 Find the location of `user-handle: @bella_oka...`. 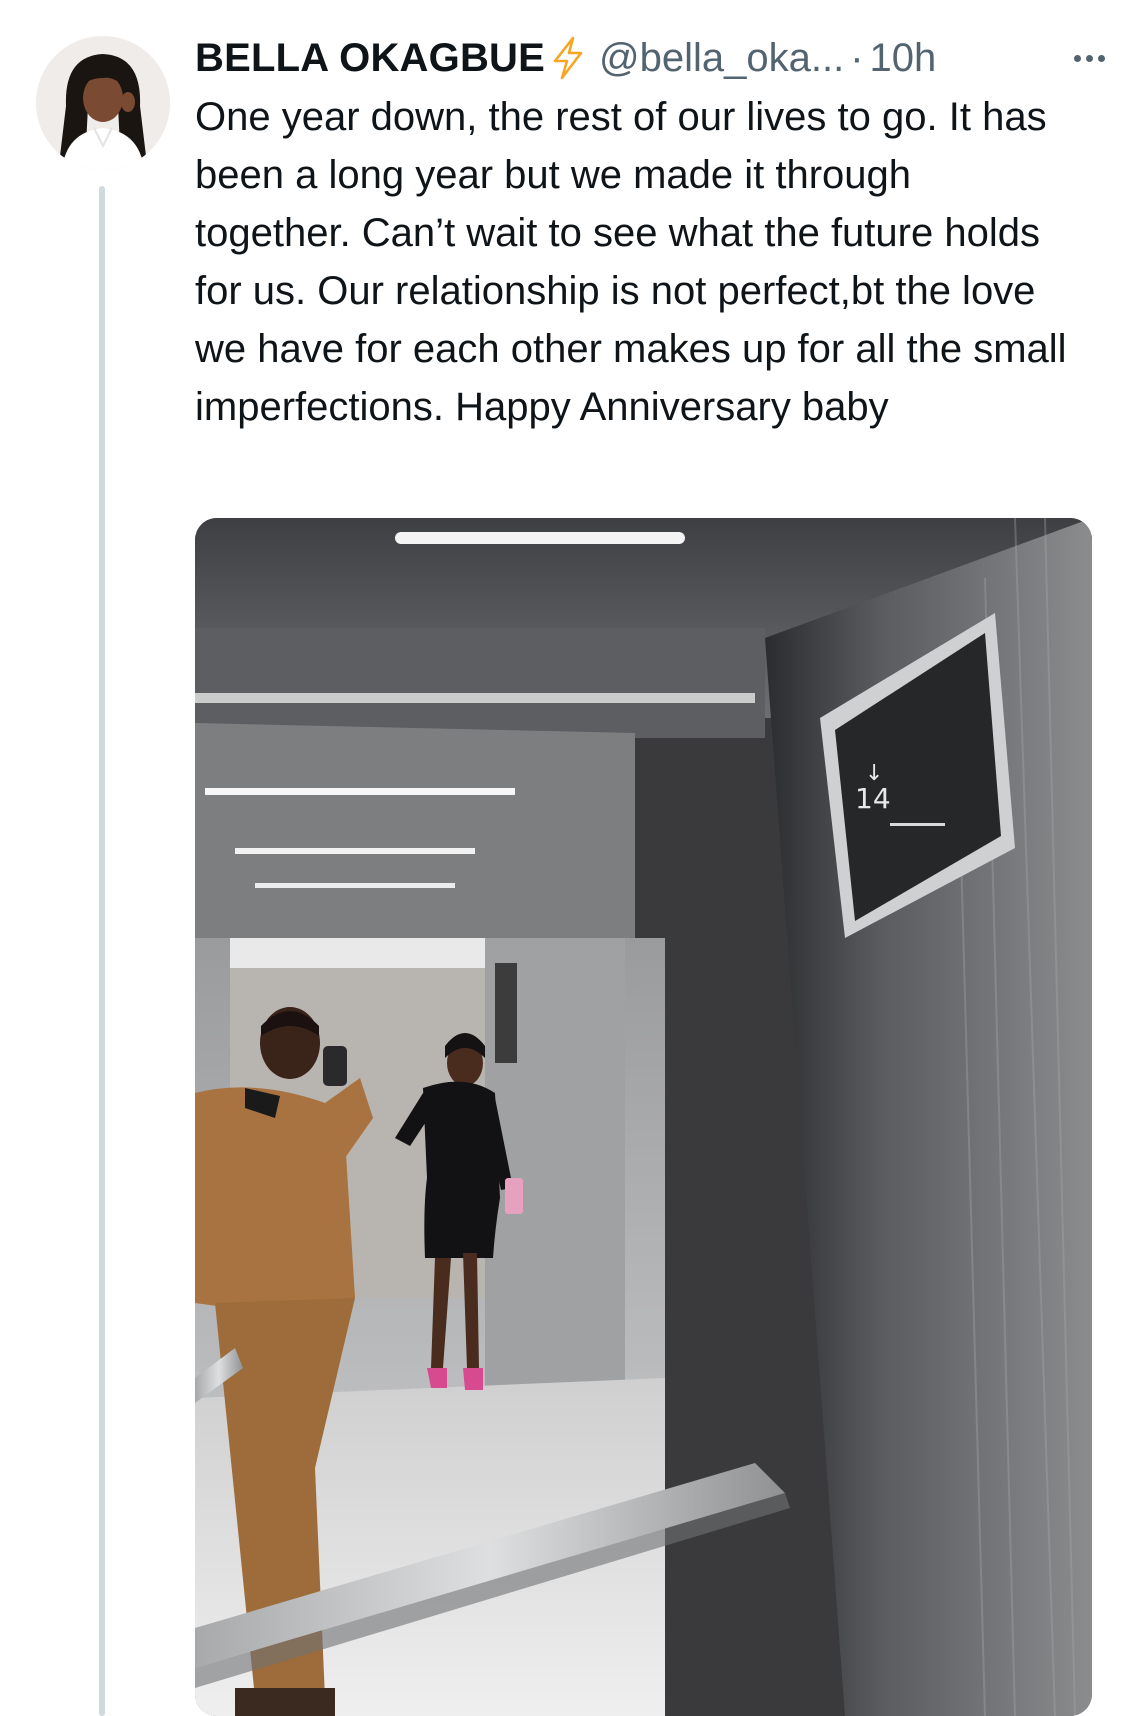

user-handle: @bella_oka... is located at coordinates (721, 58).